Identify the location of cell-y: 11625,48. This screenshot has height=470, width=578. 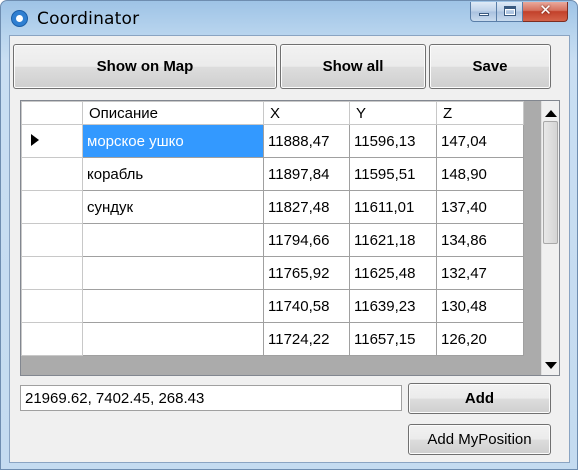
(393, 273).